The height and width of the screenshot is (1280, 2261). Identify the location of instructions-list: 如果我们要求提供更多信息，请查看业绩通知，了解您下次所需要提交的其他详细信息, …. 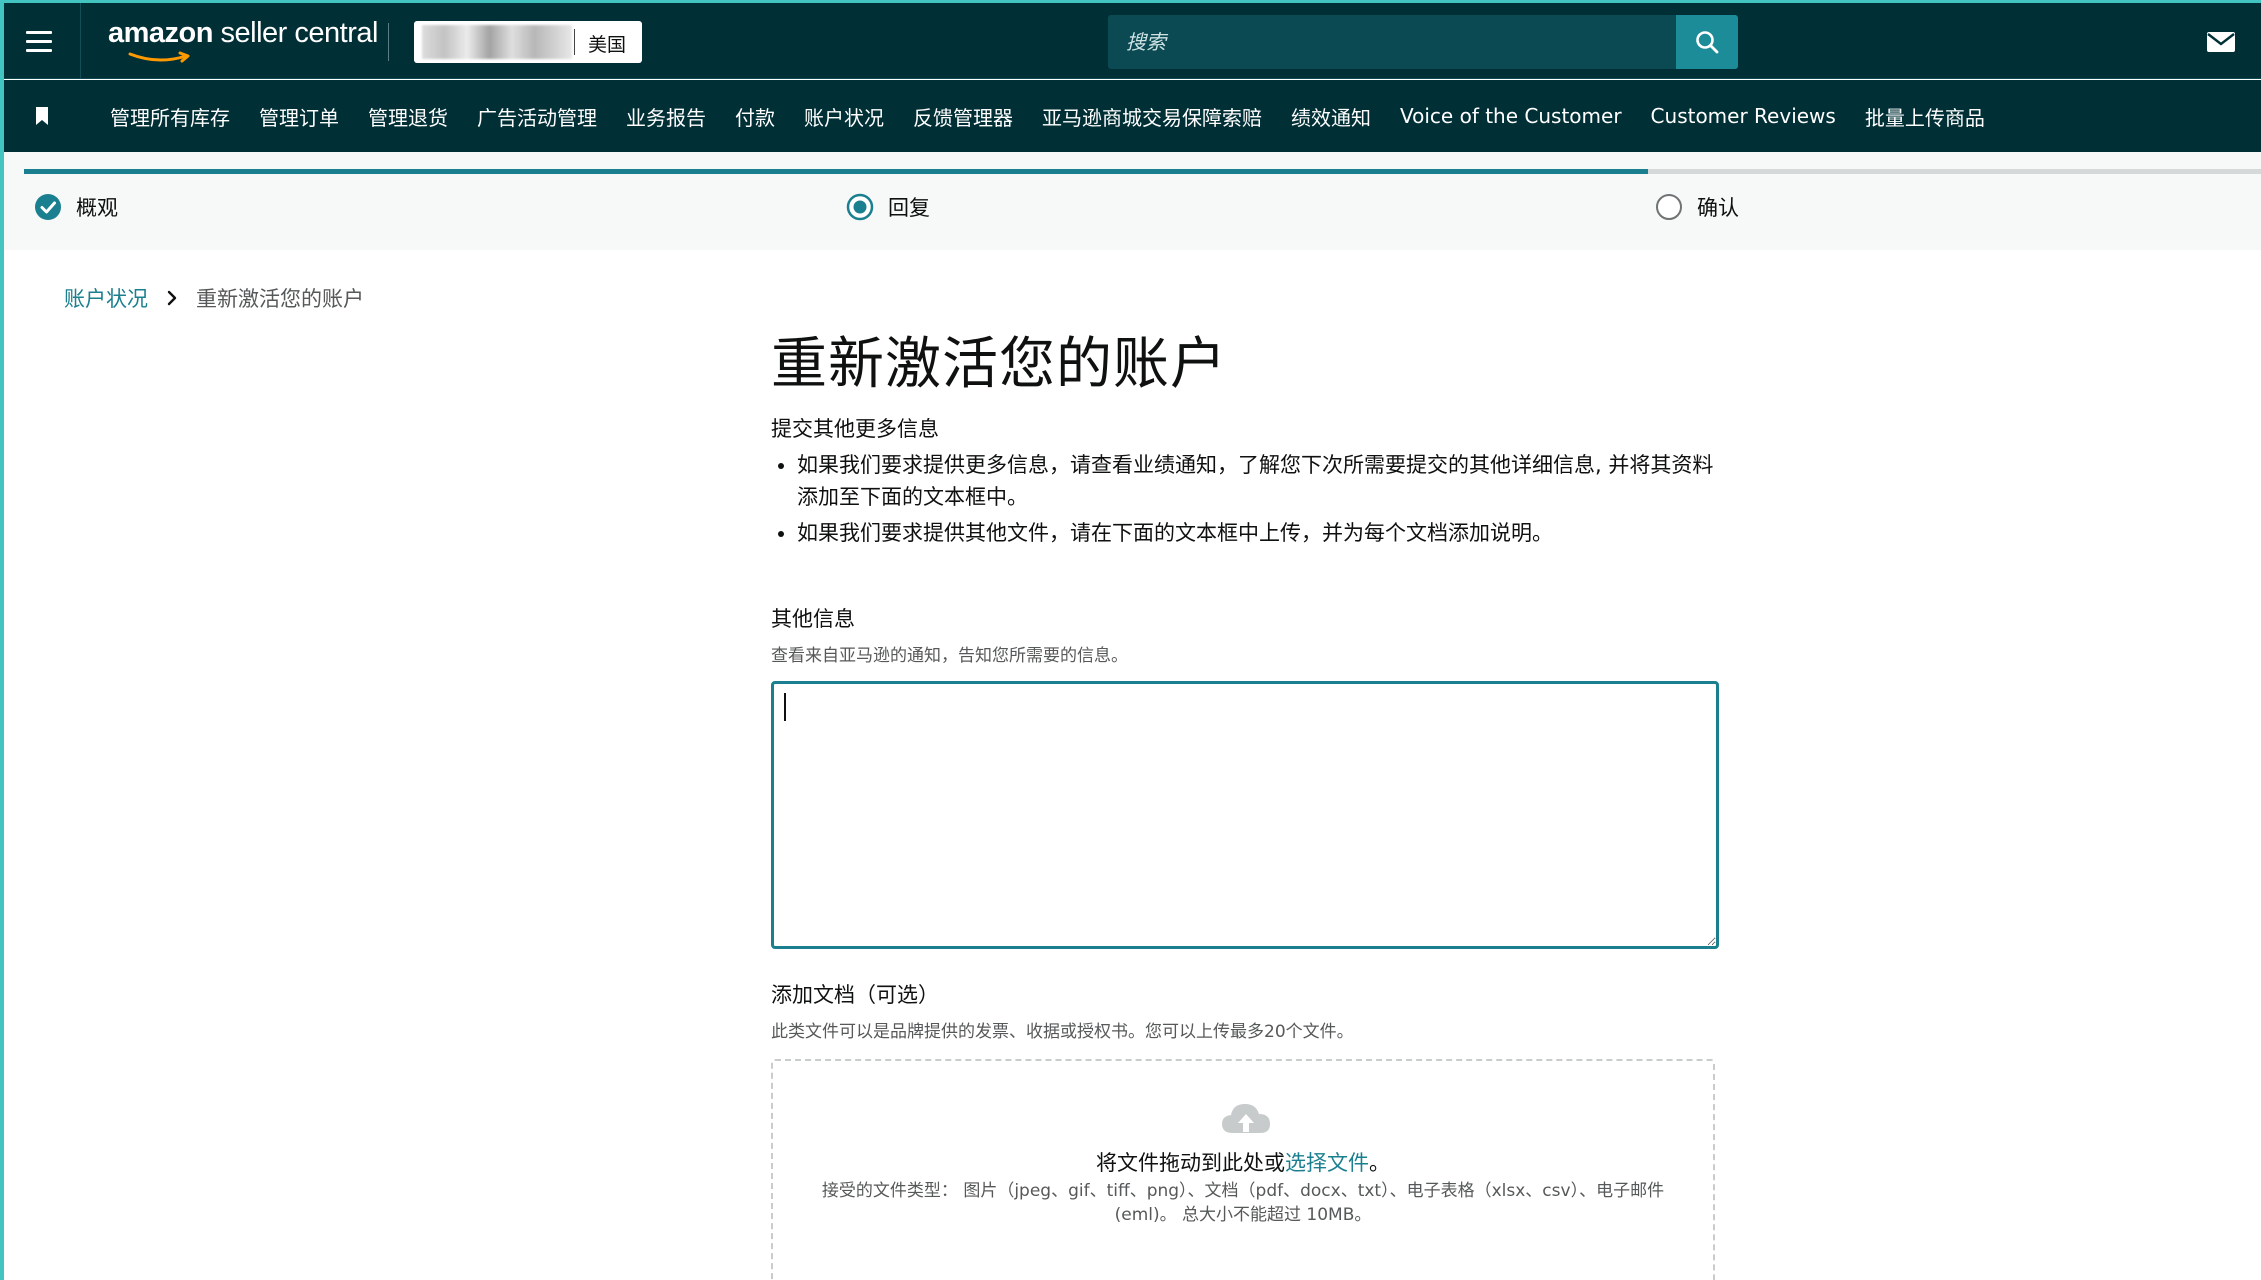
(1246, 499).